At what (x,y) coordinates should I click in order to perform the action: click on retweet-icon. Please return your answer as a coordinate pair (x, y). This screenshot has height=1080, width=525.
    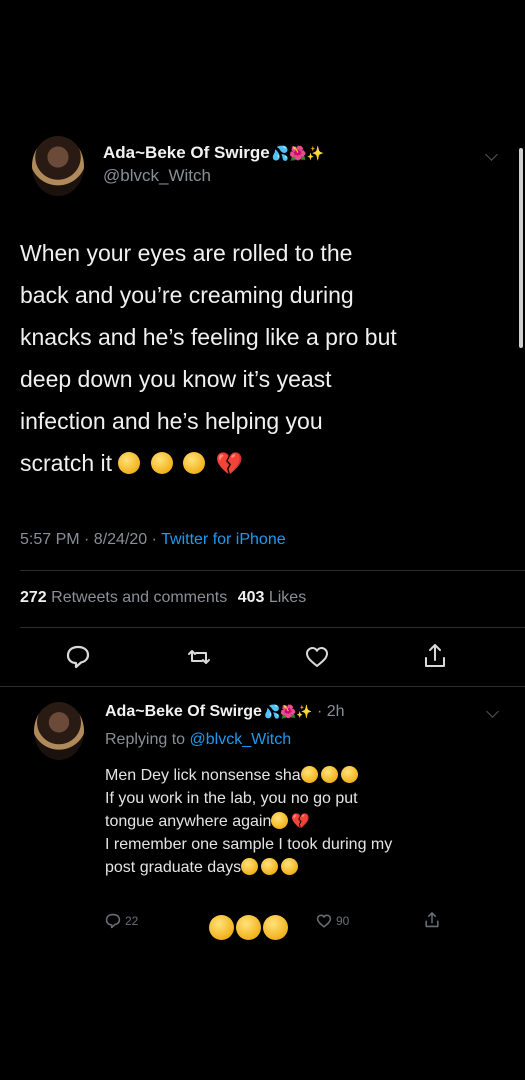
    Looking at the image, I should click on (199, 657).